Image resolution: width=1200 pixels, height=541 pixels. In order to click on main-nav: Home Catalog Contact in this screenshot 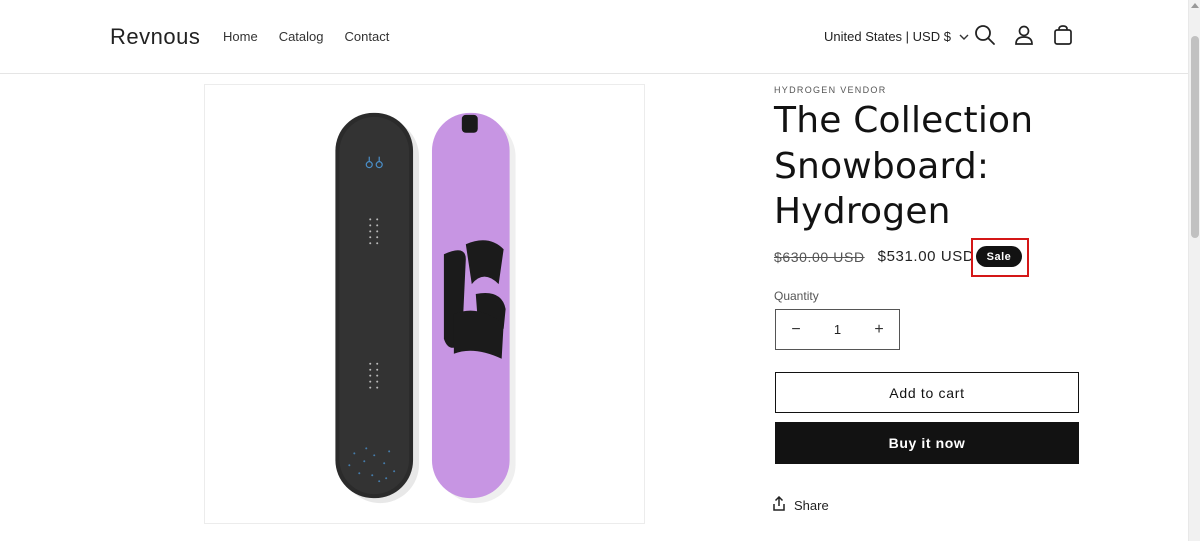, I will do `click(306, 36)`.